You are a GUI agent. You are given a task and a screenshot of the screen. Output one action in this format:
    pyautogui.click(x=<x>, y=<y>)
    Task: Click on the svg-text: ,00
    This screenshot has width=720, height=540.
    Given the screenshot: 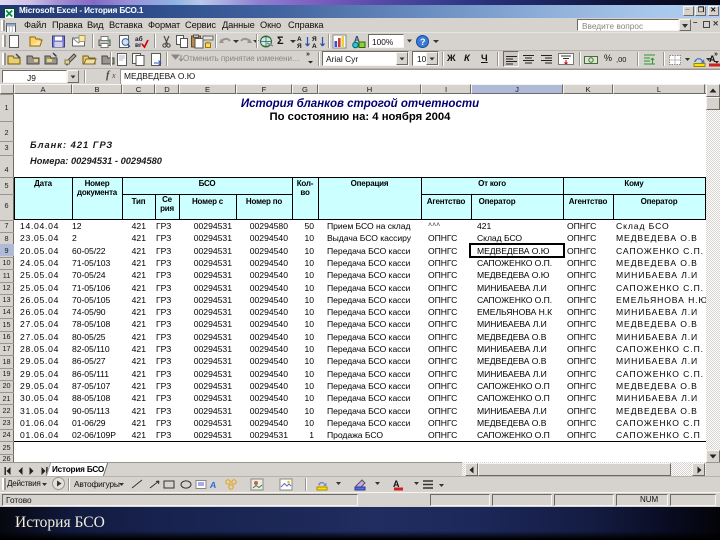 What is the action you would take?
    pyautogui.click(x=621, y=59)
    